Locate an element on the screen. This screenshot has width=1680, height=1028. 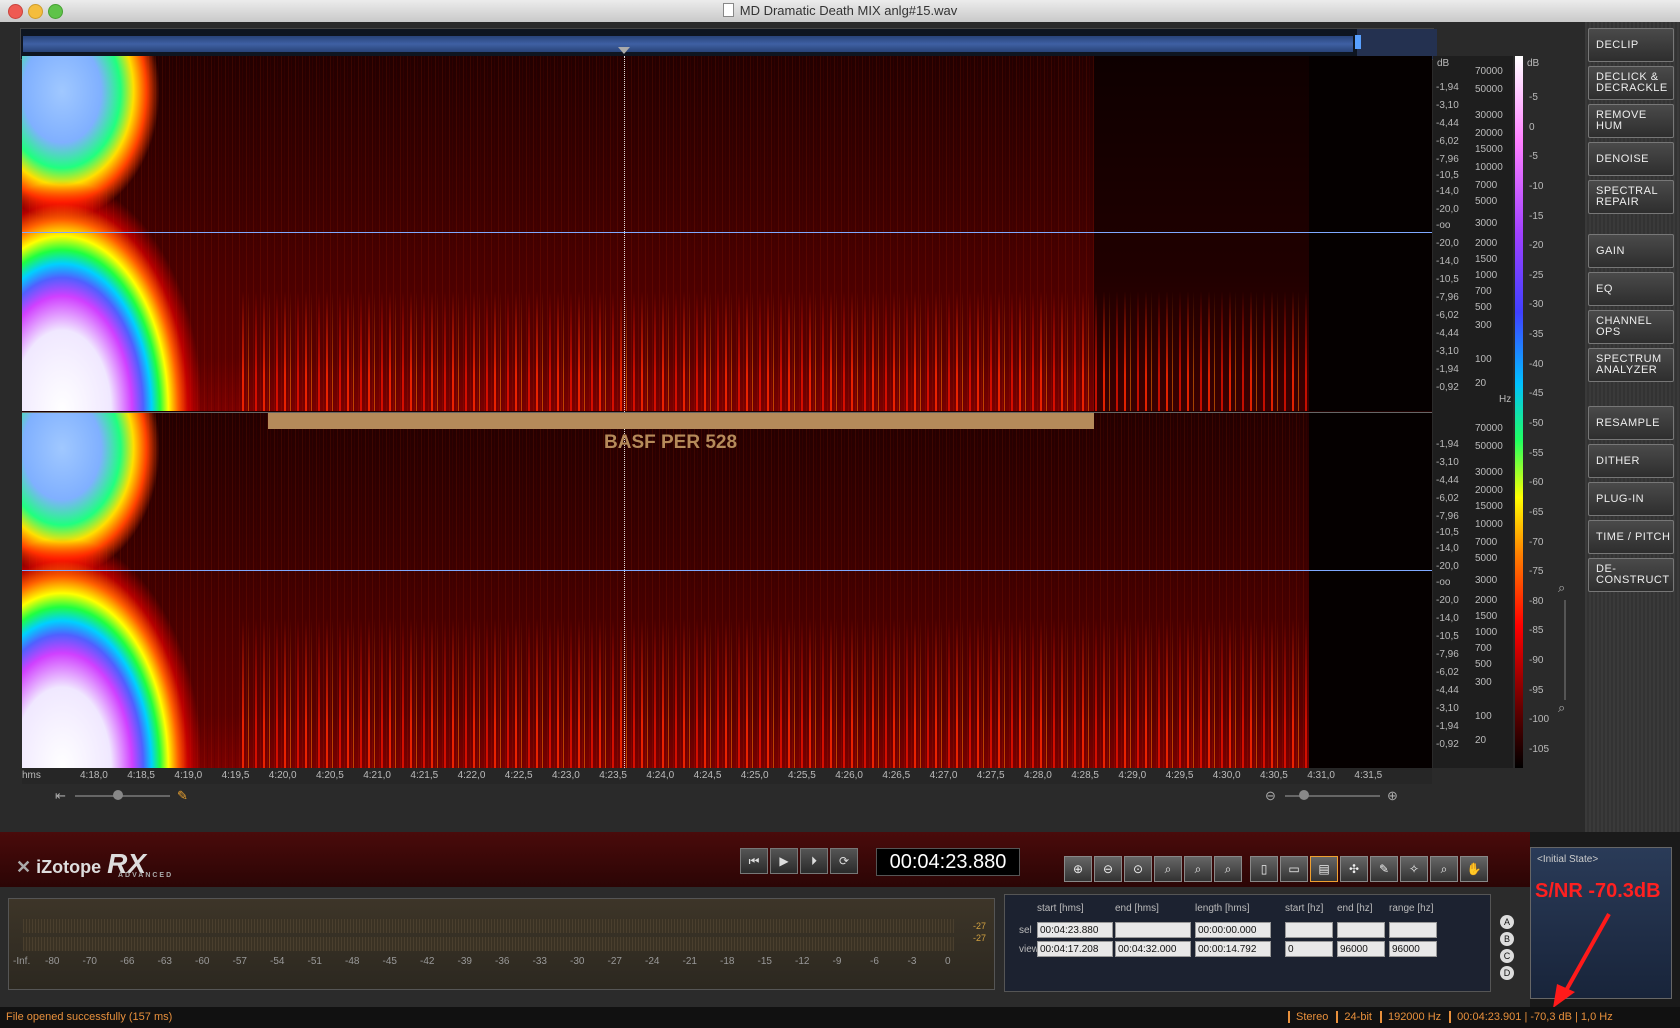
time-tick: 4:21,5 is located at coordinates (424, 775).